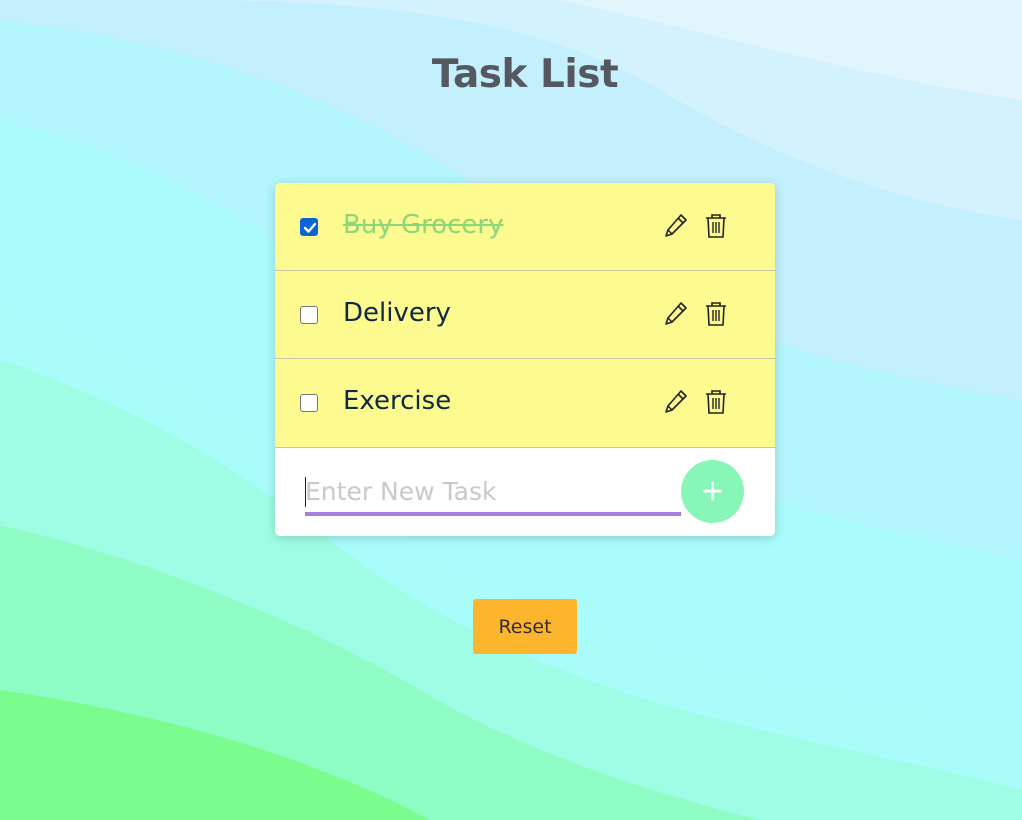  Describe the element at coordinates (712, 491) in the screenshot. I see `add-task-button: +` at that location.